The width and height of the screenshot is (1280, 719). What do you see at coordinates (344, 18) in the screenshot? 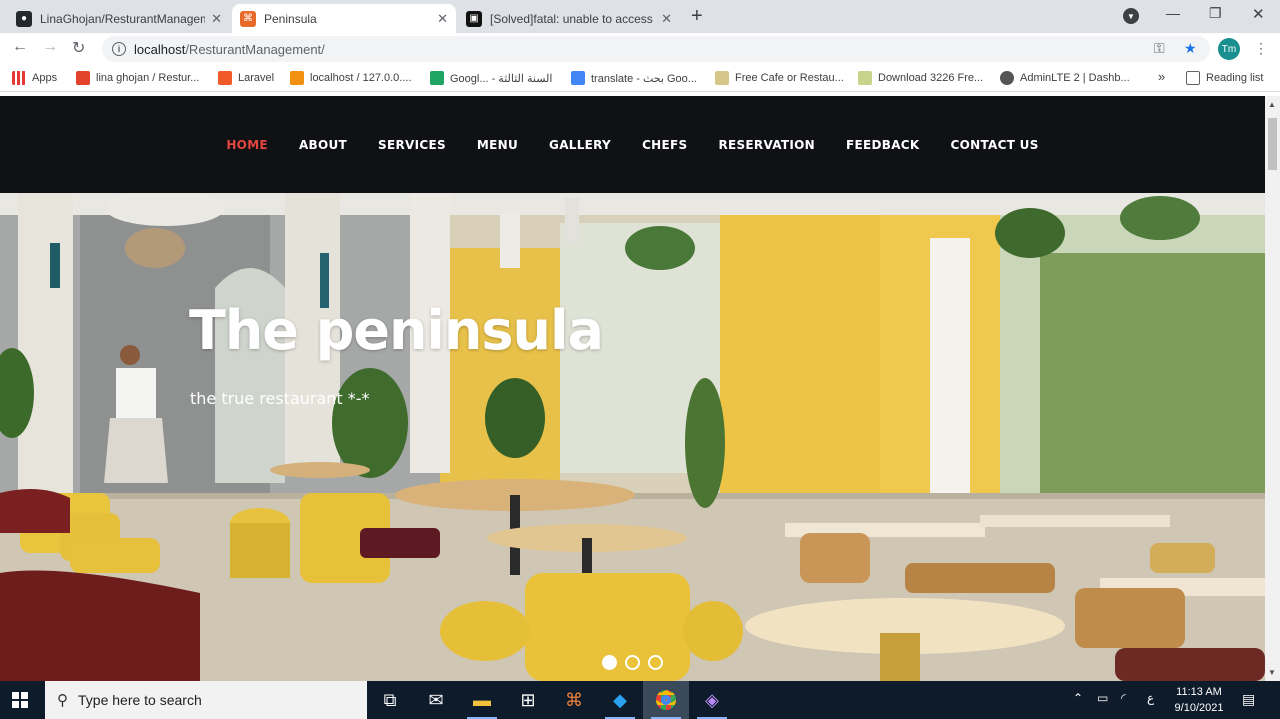
I see `tab-peninsula: ⌘ Peninsula ✕` at bounding box center [344, 18].